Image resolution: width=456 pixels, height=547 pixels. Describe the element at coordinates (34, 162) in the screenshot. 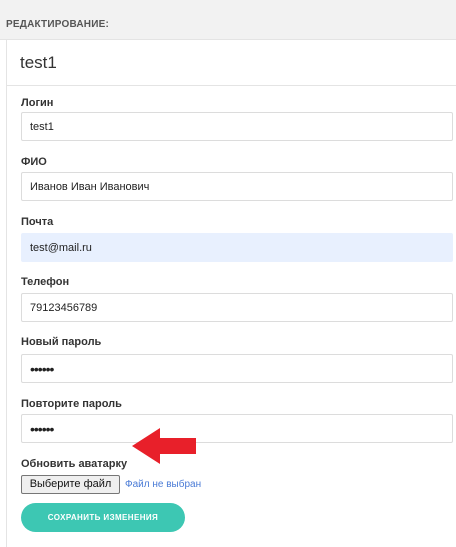

I see `fio-label: ФИО` at that location.